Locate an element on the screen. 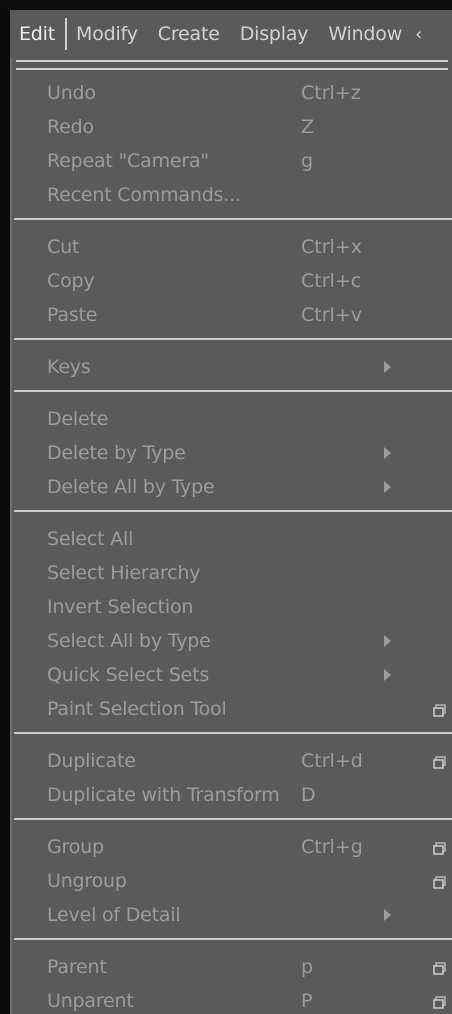  menu-item-label: Undo is located at coordinates (71, 93).